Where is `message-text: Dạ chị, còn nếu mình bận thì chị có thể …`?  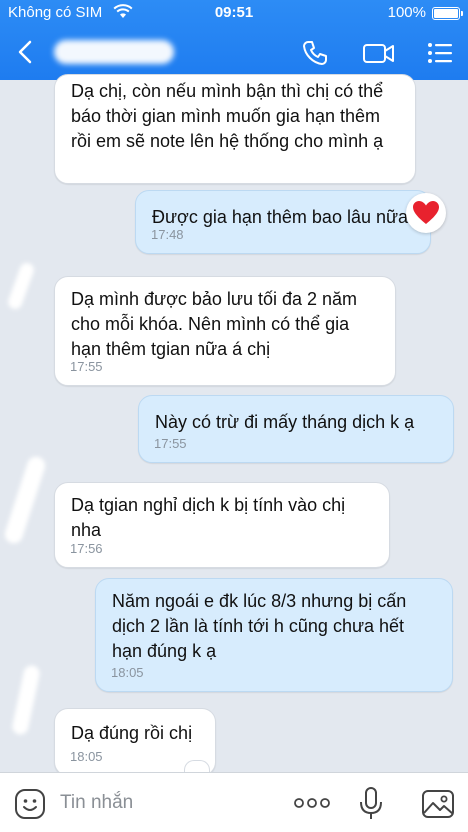 message-text: Dạ chị, còn nếu mình bận thì chị có thể … is located at coordinates (227, 116).